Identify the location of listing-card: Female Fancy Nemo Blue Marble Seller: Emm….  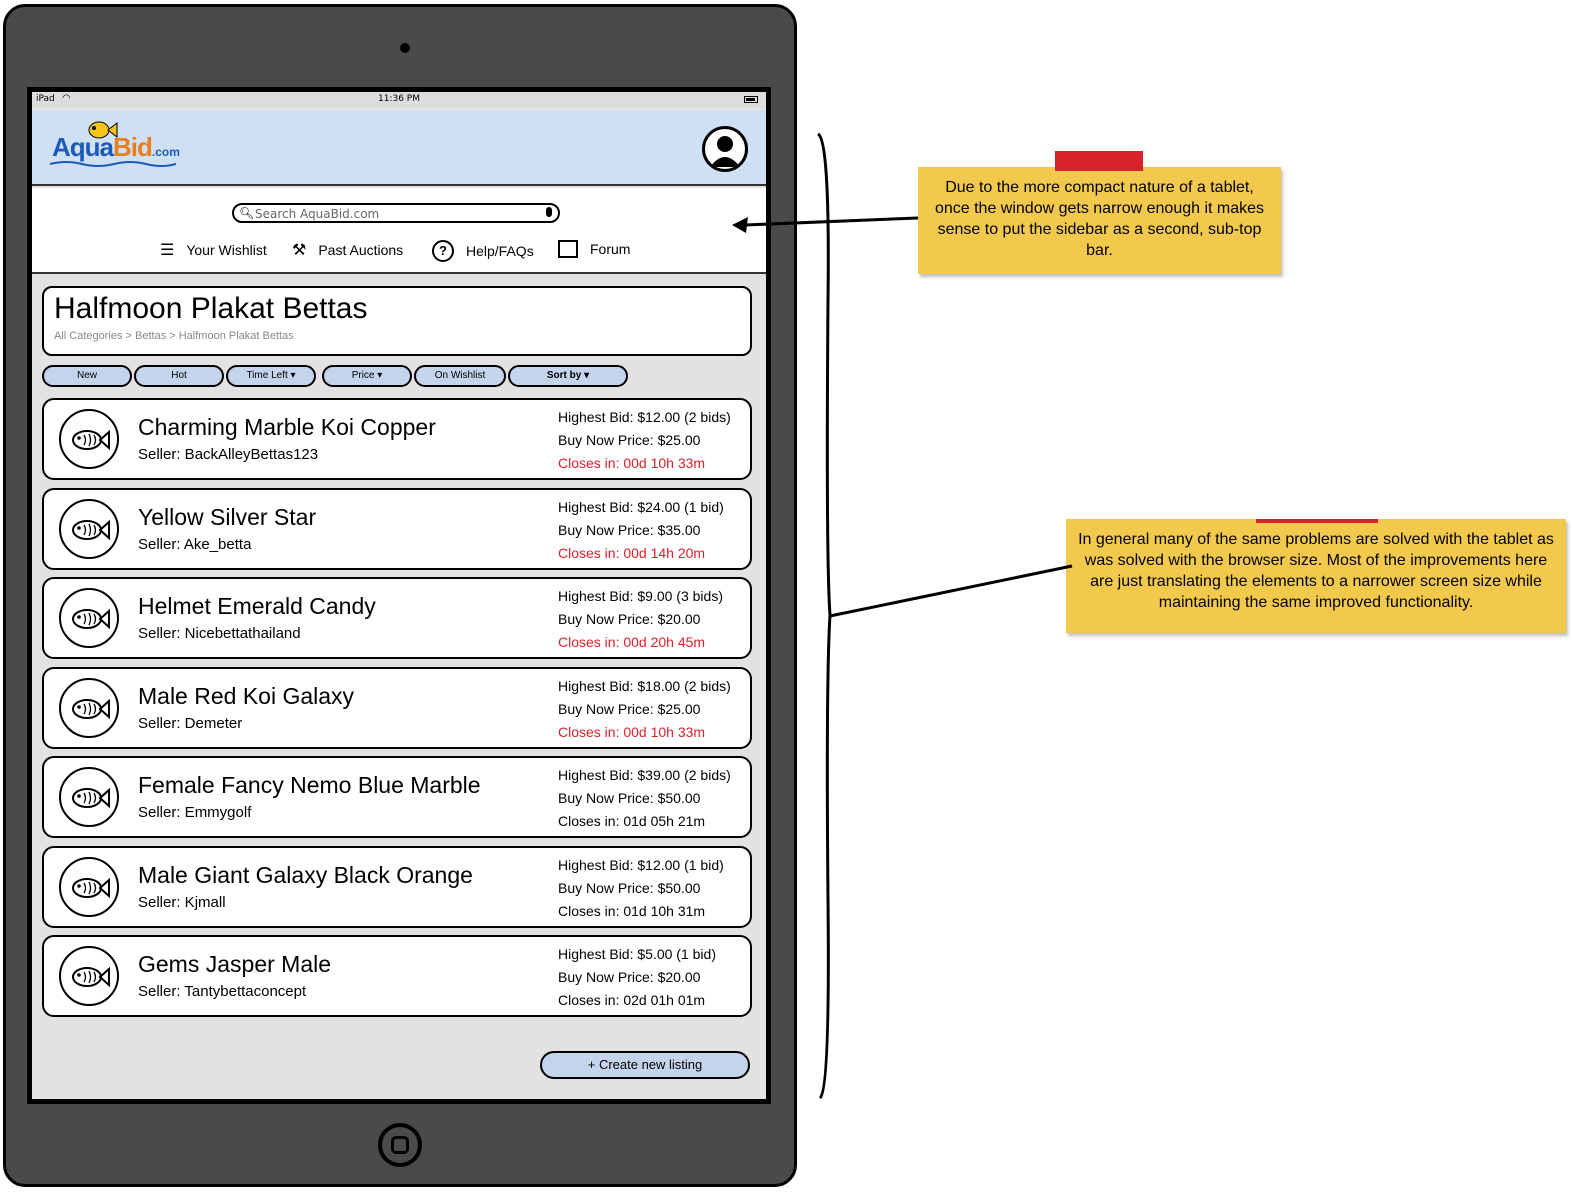
(397, 797).